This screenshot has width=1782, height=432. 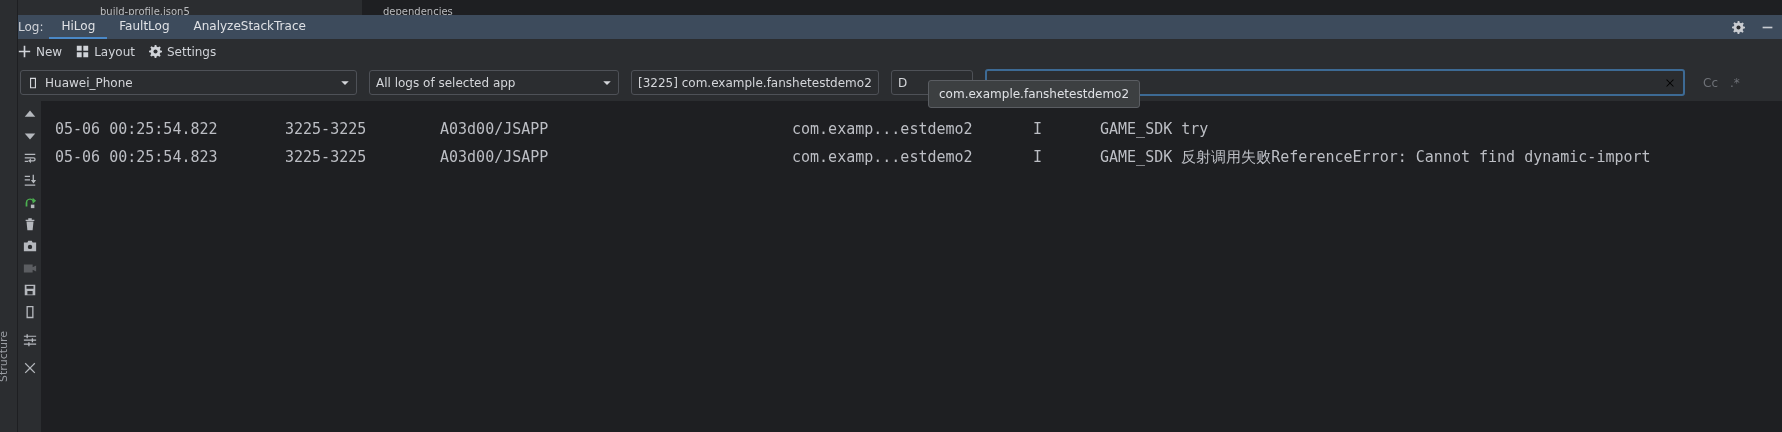 I want to click on tooltip: com.example.fanshetestdemo2, so click(x=1034, y=94).